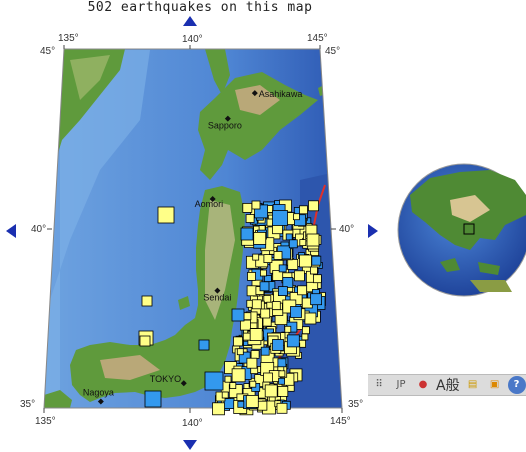 This screenshot has width=526, height=452. What do you see at coordinates (373, 231) in the screenshot?
I see `pan-right-button` at bounding box center [373, 231].